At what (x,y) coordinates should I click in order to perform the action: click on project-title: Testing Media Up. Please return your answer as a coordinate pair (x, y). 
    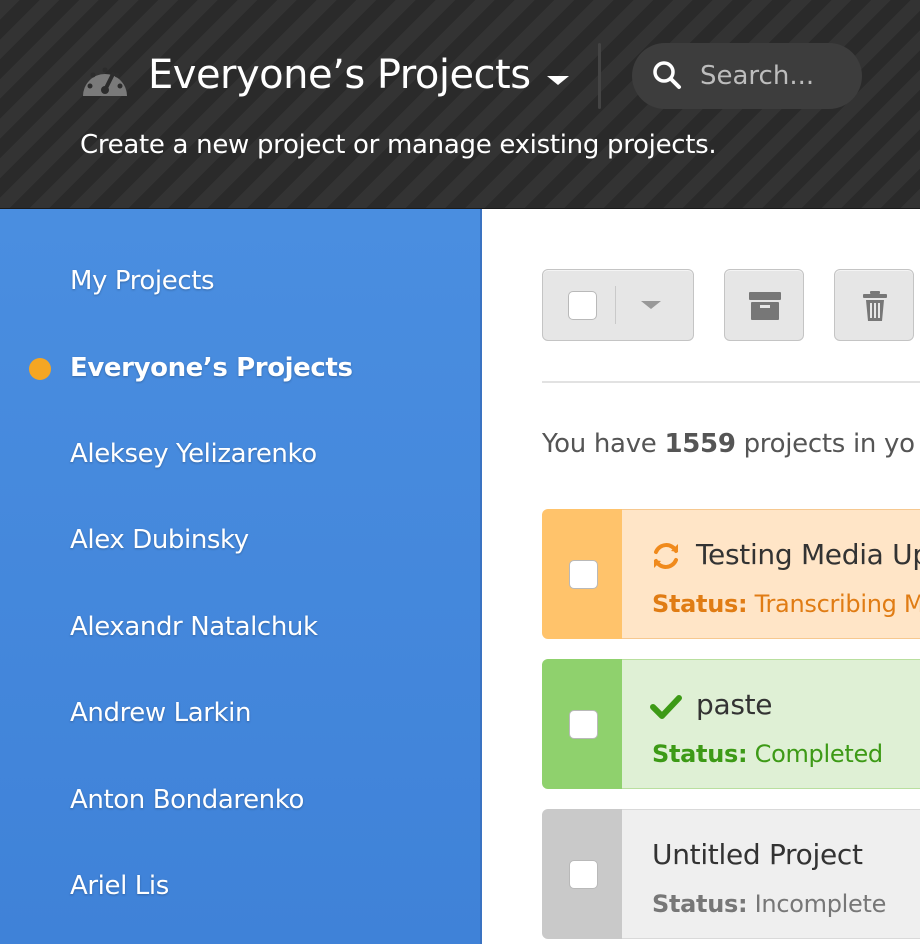
    Looking at the image, I should click on (808, 554).